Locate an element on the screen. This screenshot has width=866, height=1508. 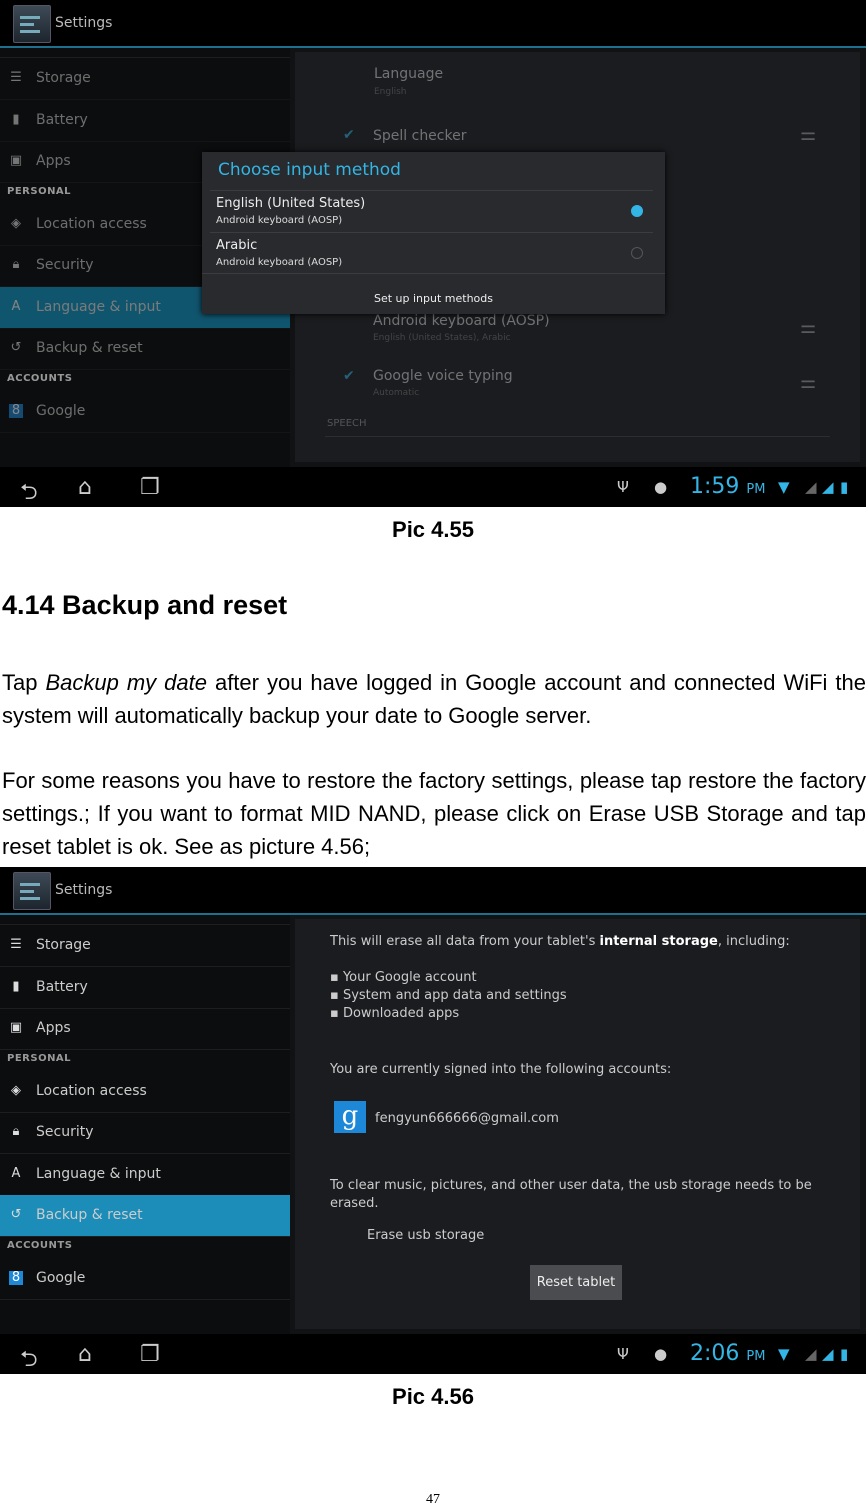
location-icon: ◈ is located at coordinates (16, 223).